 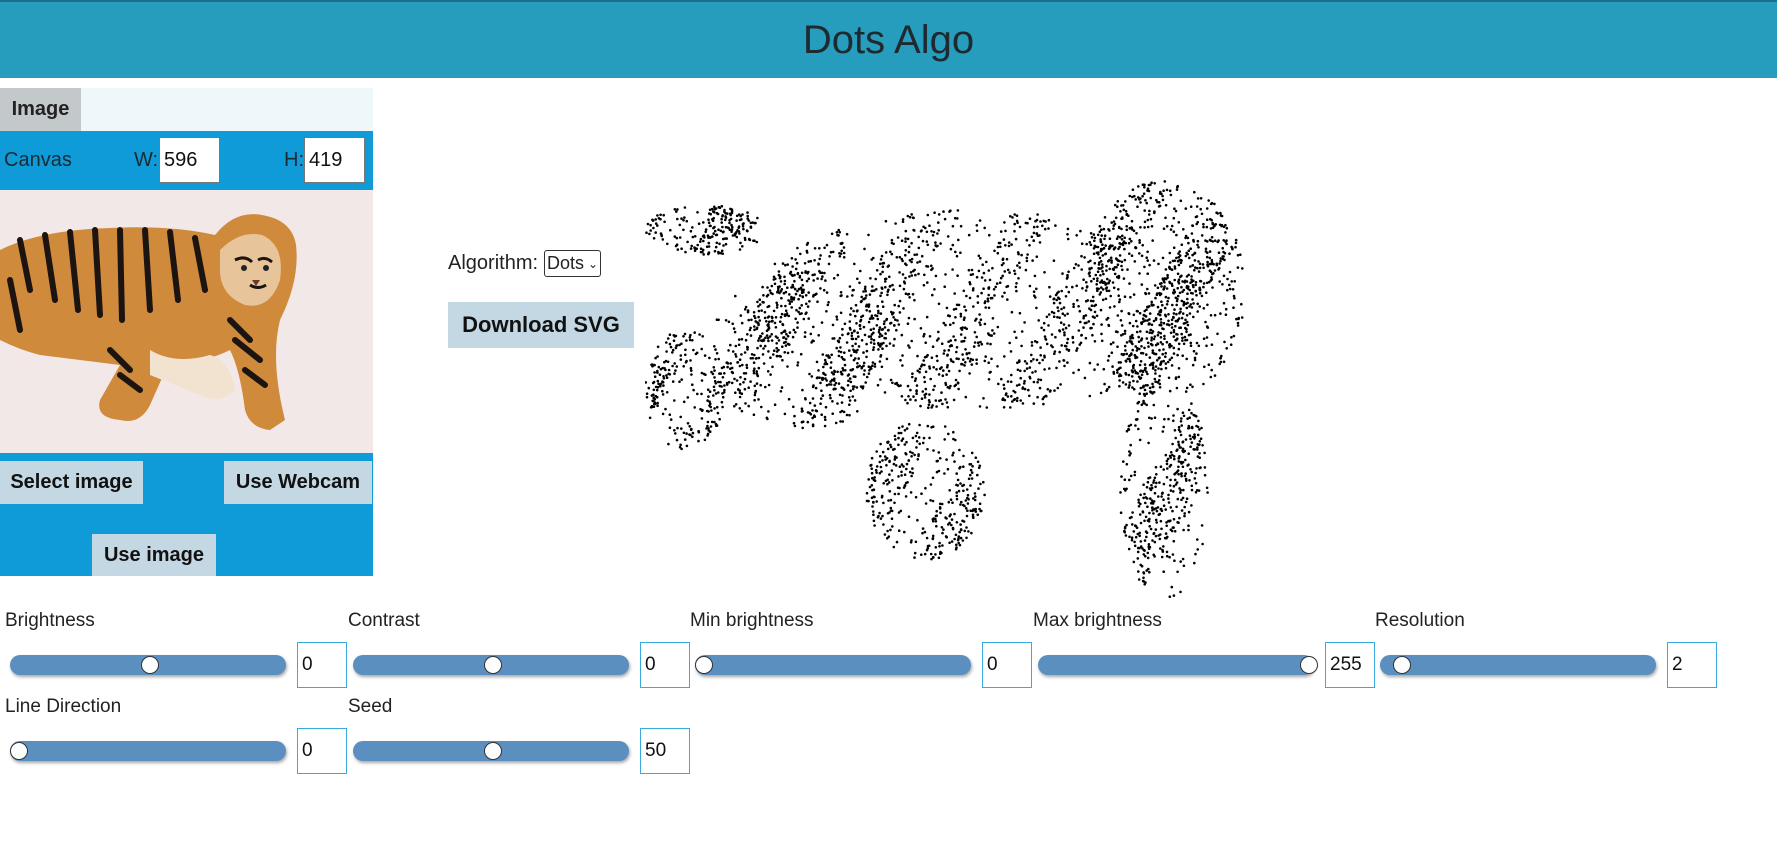 I want to click on slider-value-input: 255, so click(x=1350, y=665).